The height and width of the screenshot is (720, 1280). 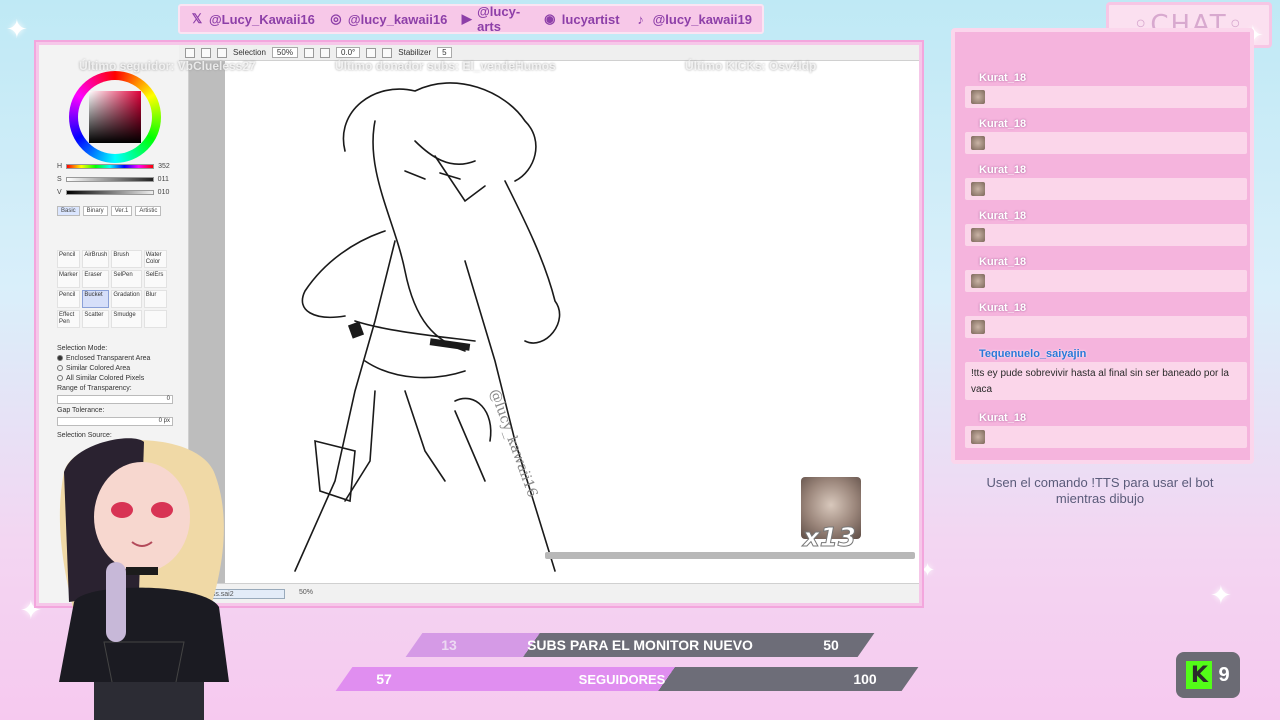 What do you see at coordinates (155, 299) in the screenshot?
I see `tool-button: Blur` at bounding box center [155, 299].